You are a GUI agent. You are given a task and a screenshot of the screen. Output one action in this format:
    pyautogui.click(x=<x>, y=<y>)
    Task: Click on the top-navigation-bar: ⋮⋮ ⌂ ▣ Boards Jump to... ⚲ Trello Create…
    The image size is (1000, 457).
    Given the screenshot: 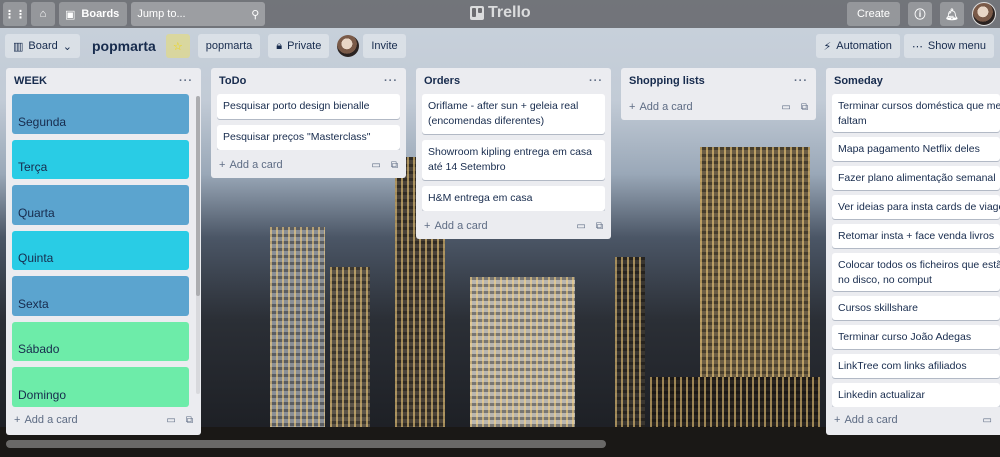 What is the action you would take?
    pyautogui.click(x=500, y=14)
    